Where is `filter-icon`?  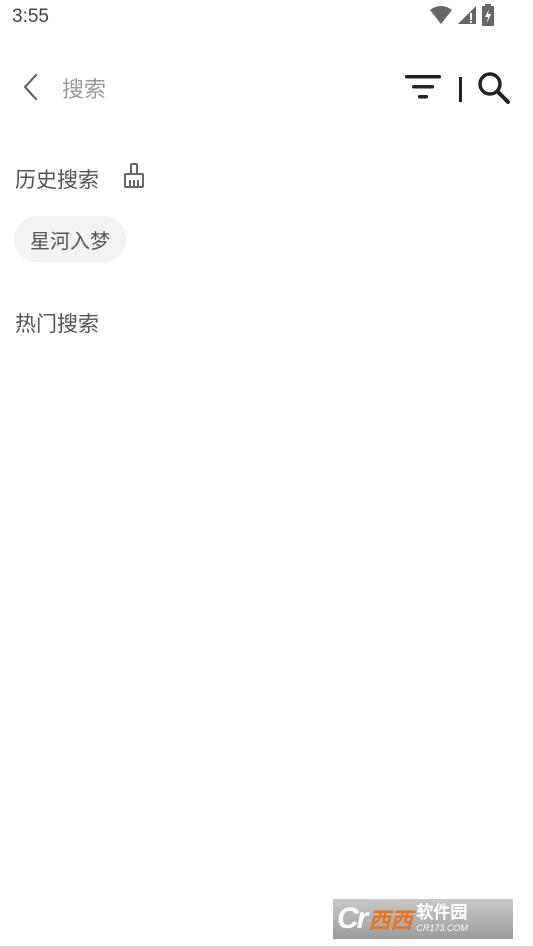 filter-icon is located at coordinates (423, 89).